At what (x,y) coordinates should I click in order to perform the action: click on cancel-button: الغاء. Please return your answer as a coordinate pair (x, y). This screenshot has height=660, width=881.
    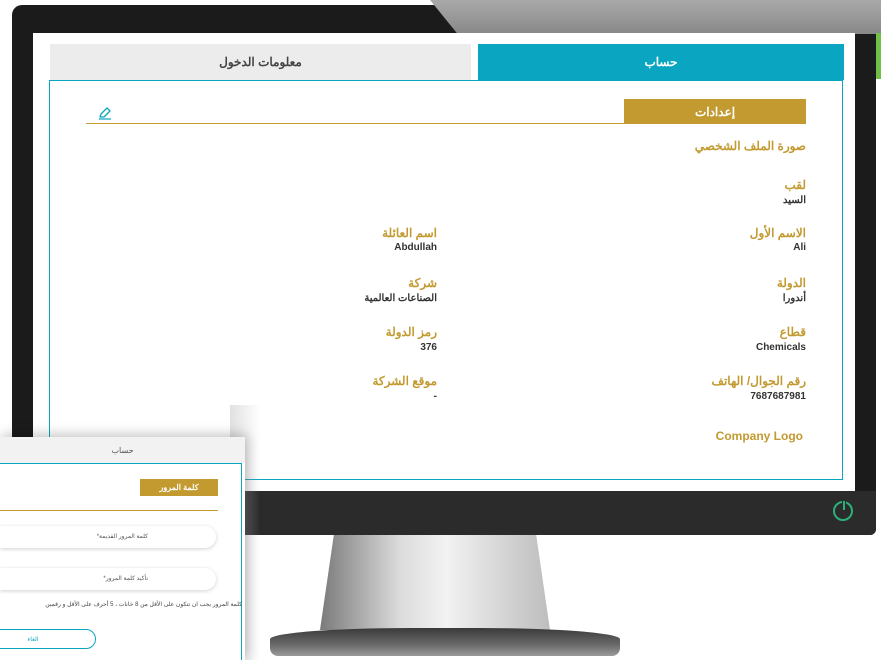
    Looking at the image, I should click on (48, 639).